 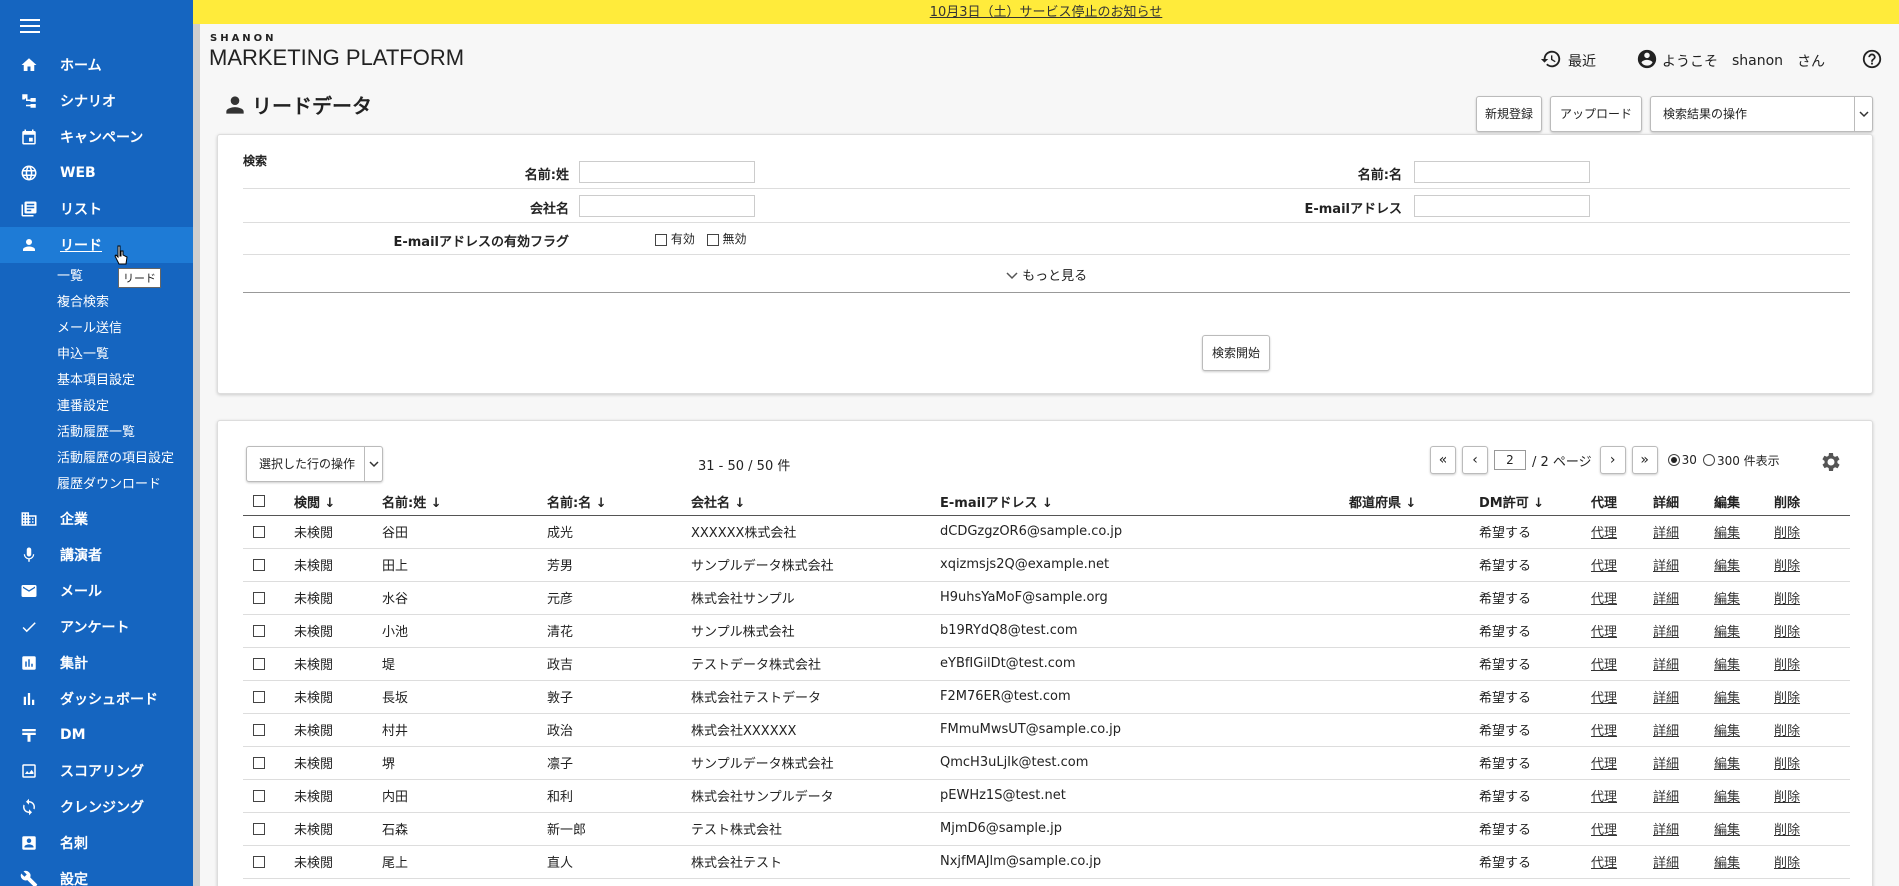 What do you see at coordinates (1509, 114) in the screenshot?
I see `new-register-button: 新規登録` at bounding box center [1509, 114].